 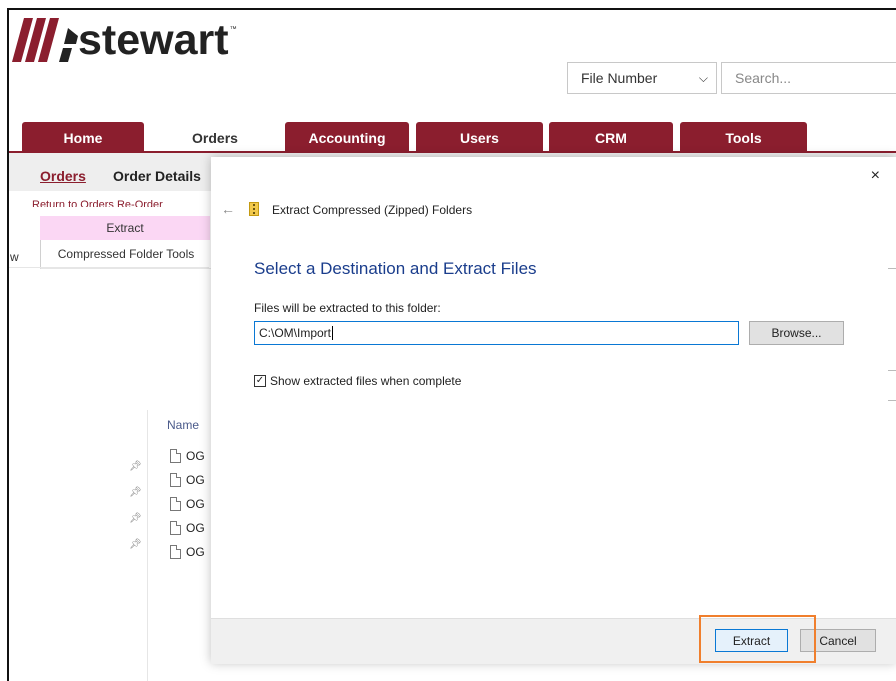 I want to click on zip-folder-icon, so click(x=254, y=209).